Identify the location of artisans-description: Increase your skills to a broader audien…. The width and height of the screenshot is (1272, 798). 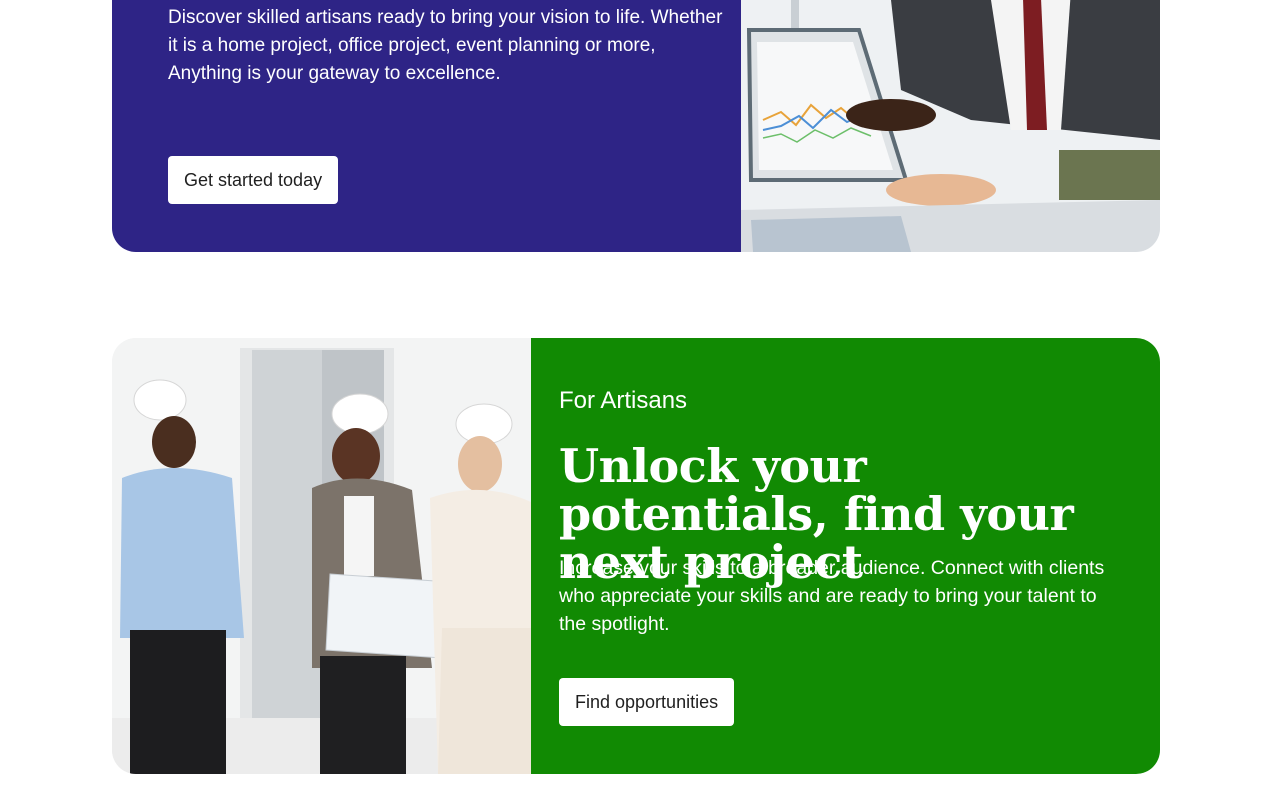
(832, 596).